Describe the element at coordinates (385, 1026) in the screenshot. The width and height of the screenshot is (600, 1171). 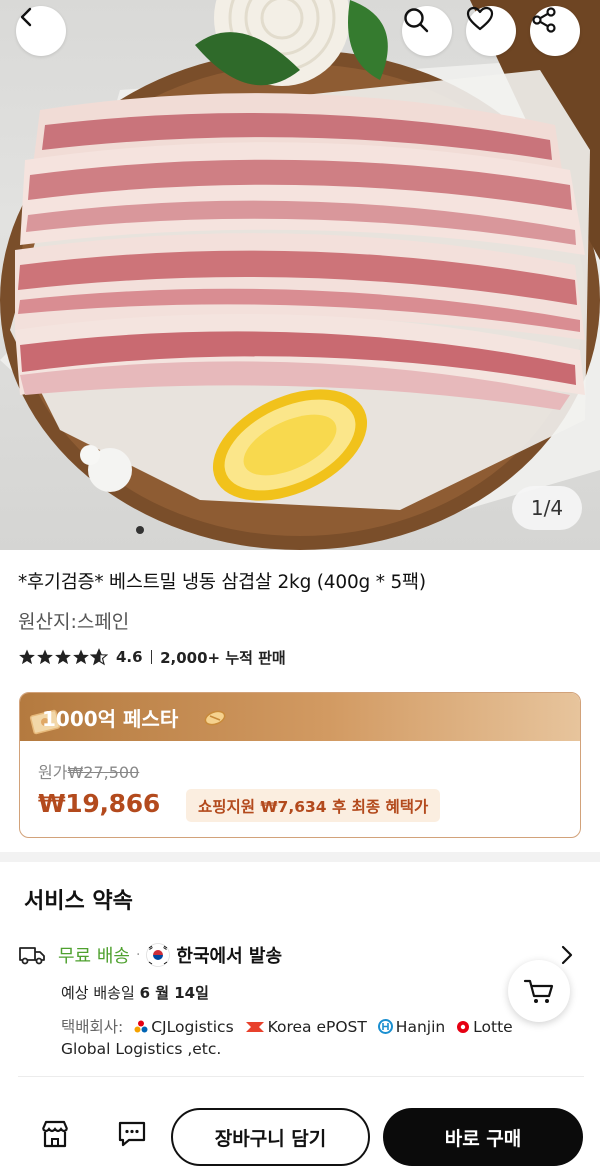
I see `hanjin-logo-icon` at that location.